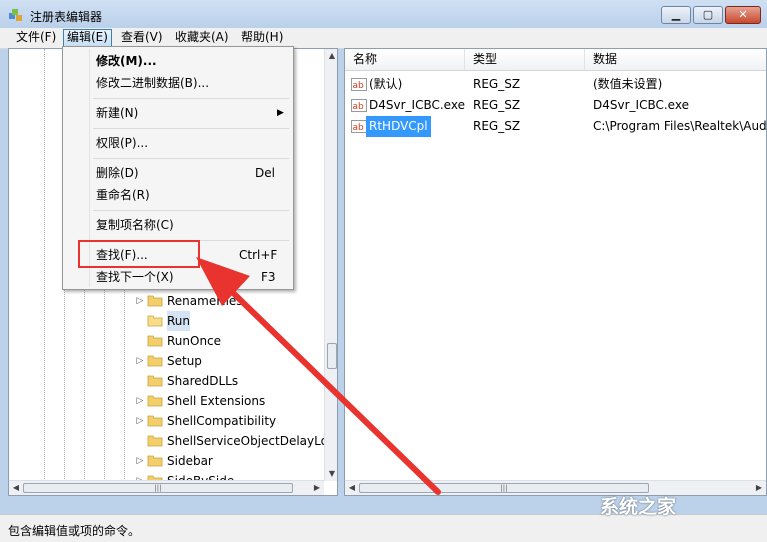  Describe the element at coordinates (265, 173) in the screenshot. I see `menu-item-shortcut: Del` at that location.